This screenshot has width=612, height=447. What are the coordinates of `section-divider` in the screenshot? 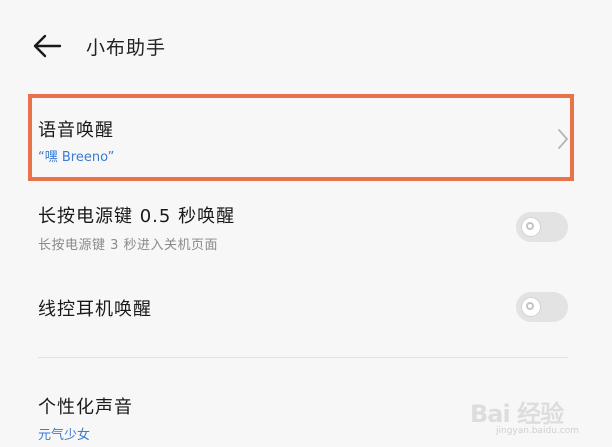 It's located at (303, 357).